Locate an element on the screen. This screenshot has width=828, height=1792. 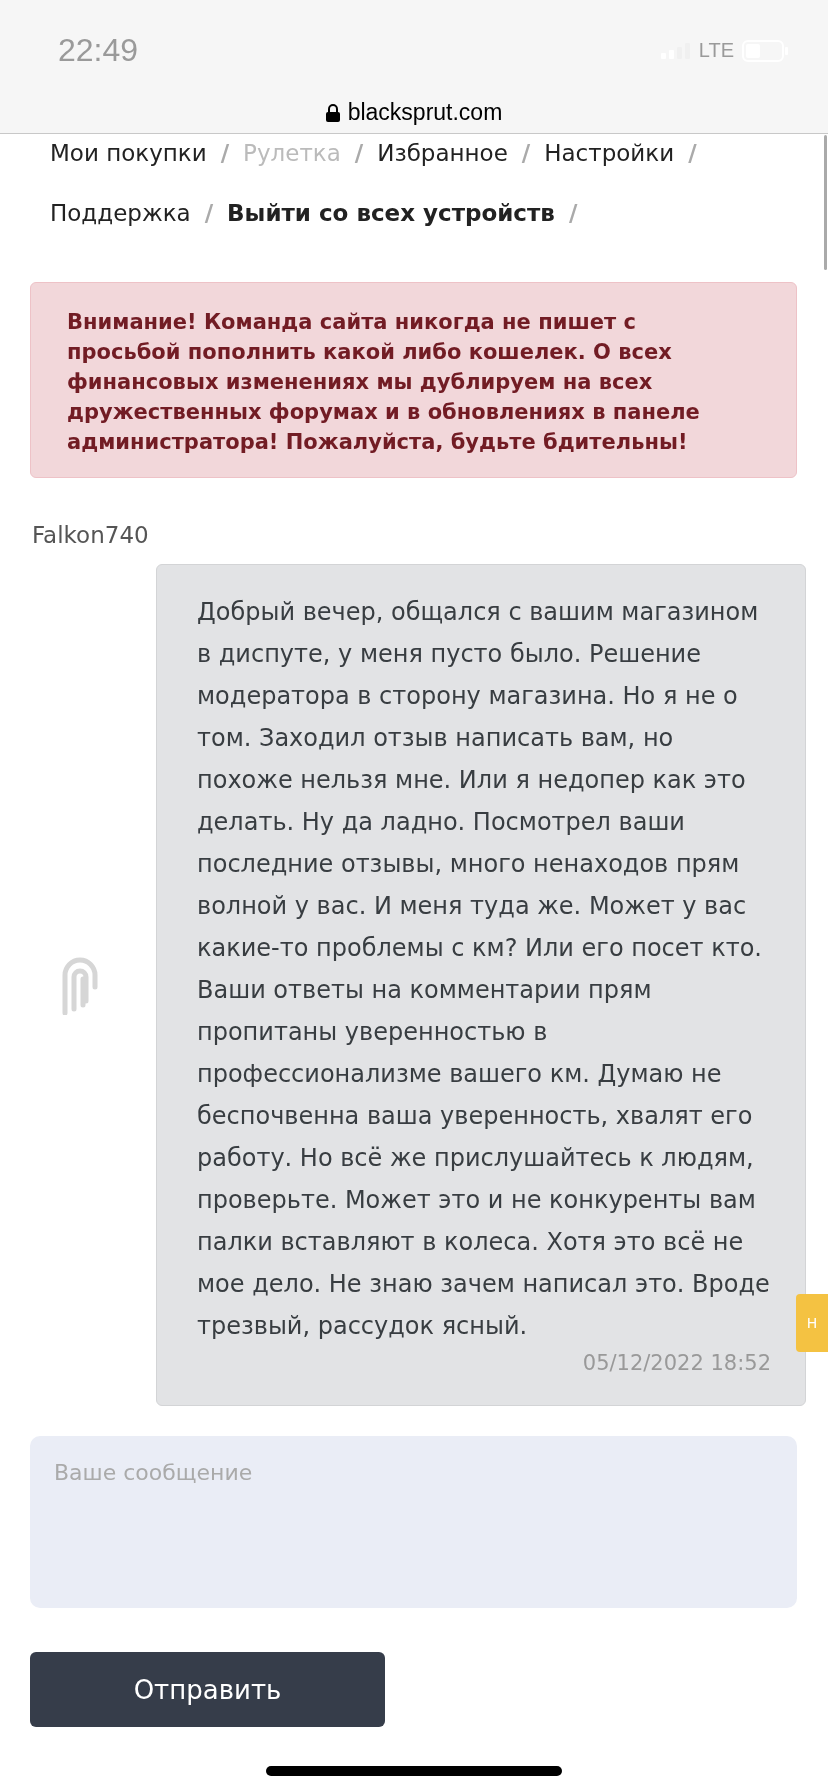
message-input: Ваше сообщение is located at coordinates (413, 1522).